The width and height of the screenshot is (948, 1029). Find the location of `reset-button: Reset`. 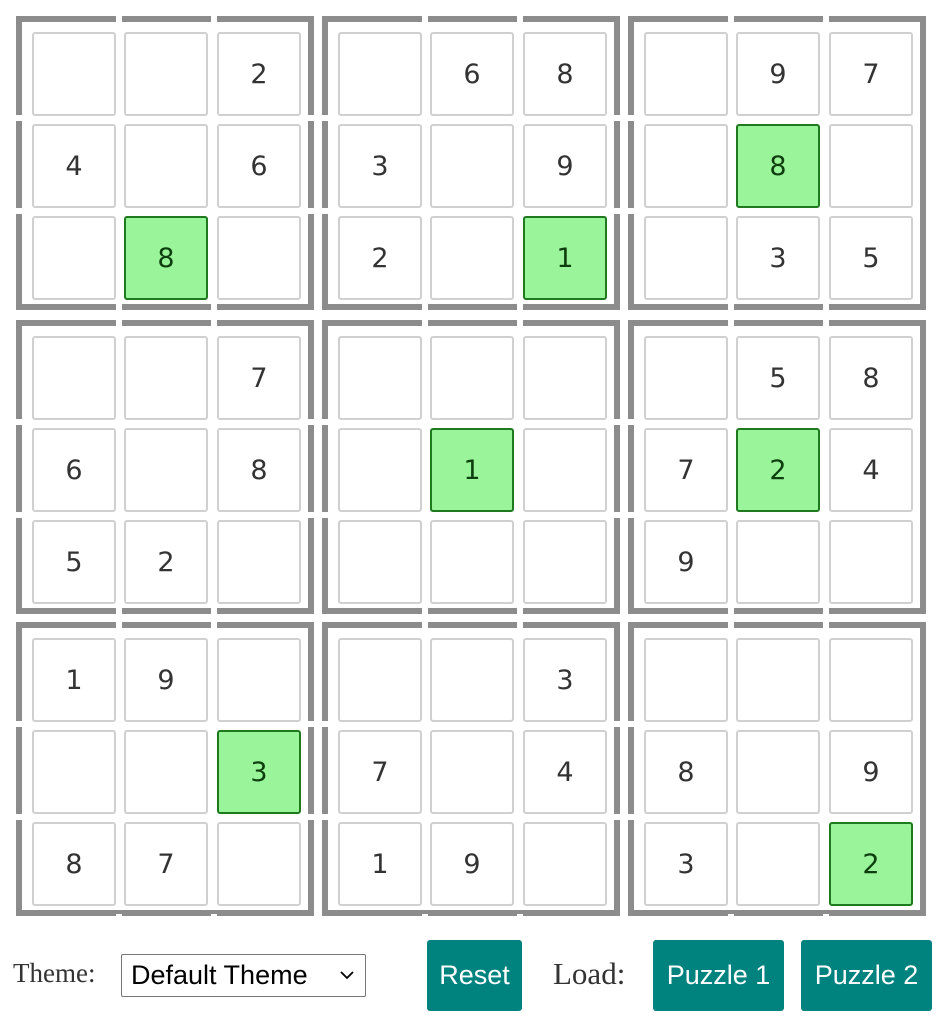

reset-button: Reset is located at coordinates (474, 975).